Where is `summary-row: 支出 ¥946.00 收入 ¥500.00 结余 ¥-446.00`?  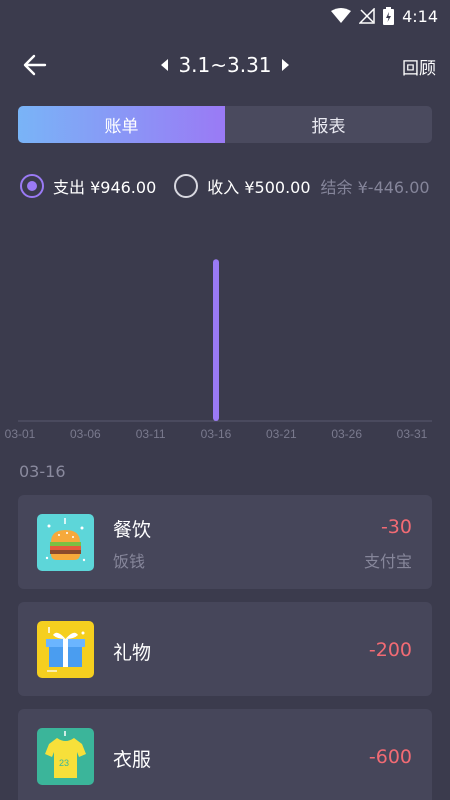 summary-row: 支出 ¥946.00 收入 ¥500.00 结余 ¥-446.00 is located at coordinates (230, 186).